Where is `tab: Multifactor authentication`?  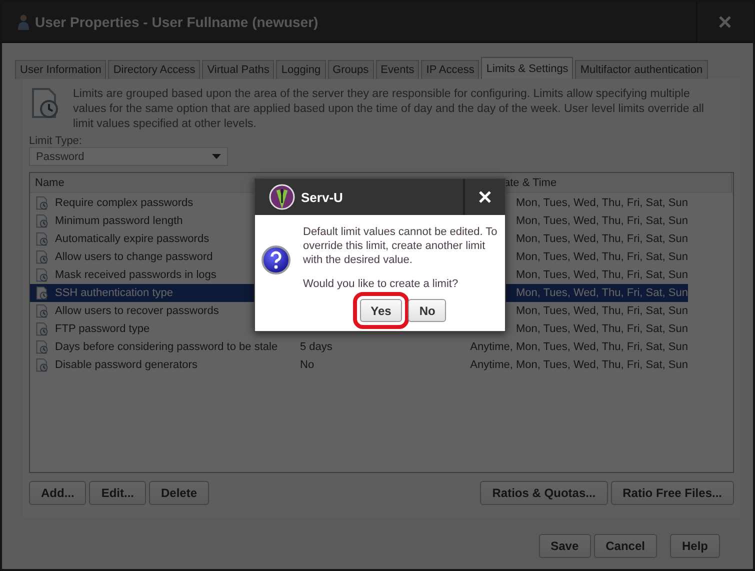
tab: Multifactor authentication is located at coordinates (641, 69).